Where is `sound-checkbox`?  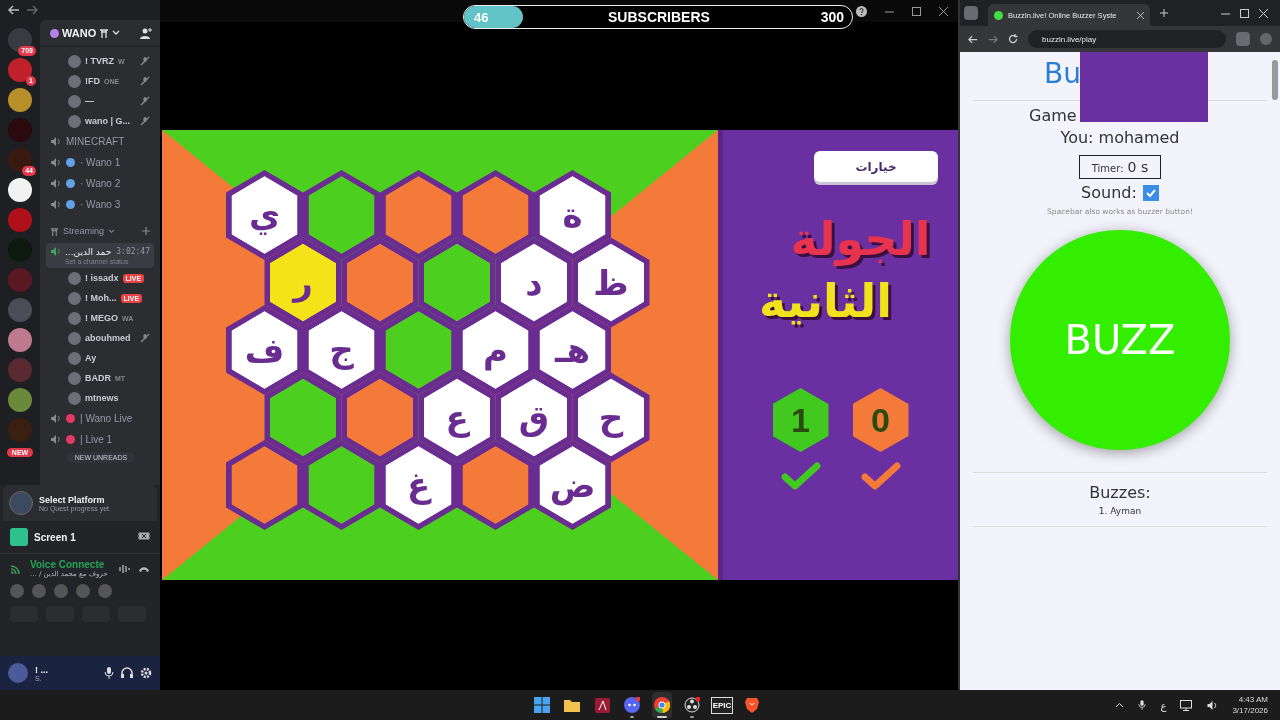 sound-checkbox is located at coordinates (1150, 192).